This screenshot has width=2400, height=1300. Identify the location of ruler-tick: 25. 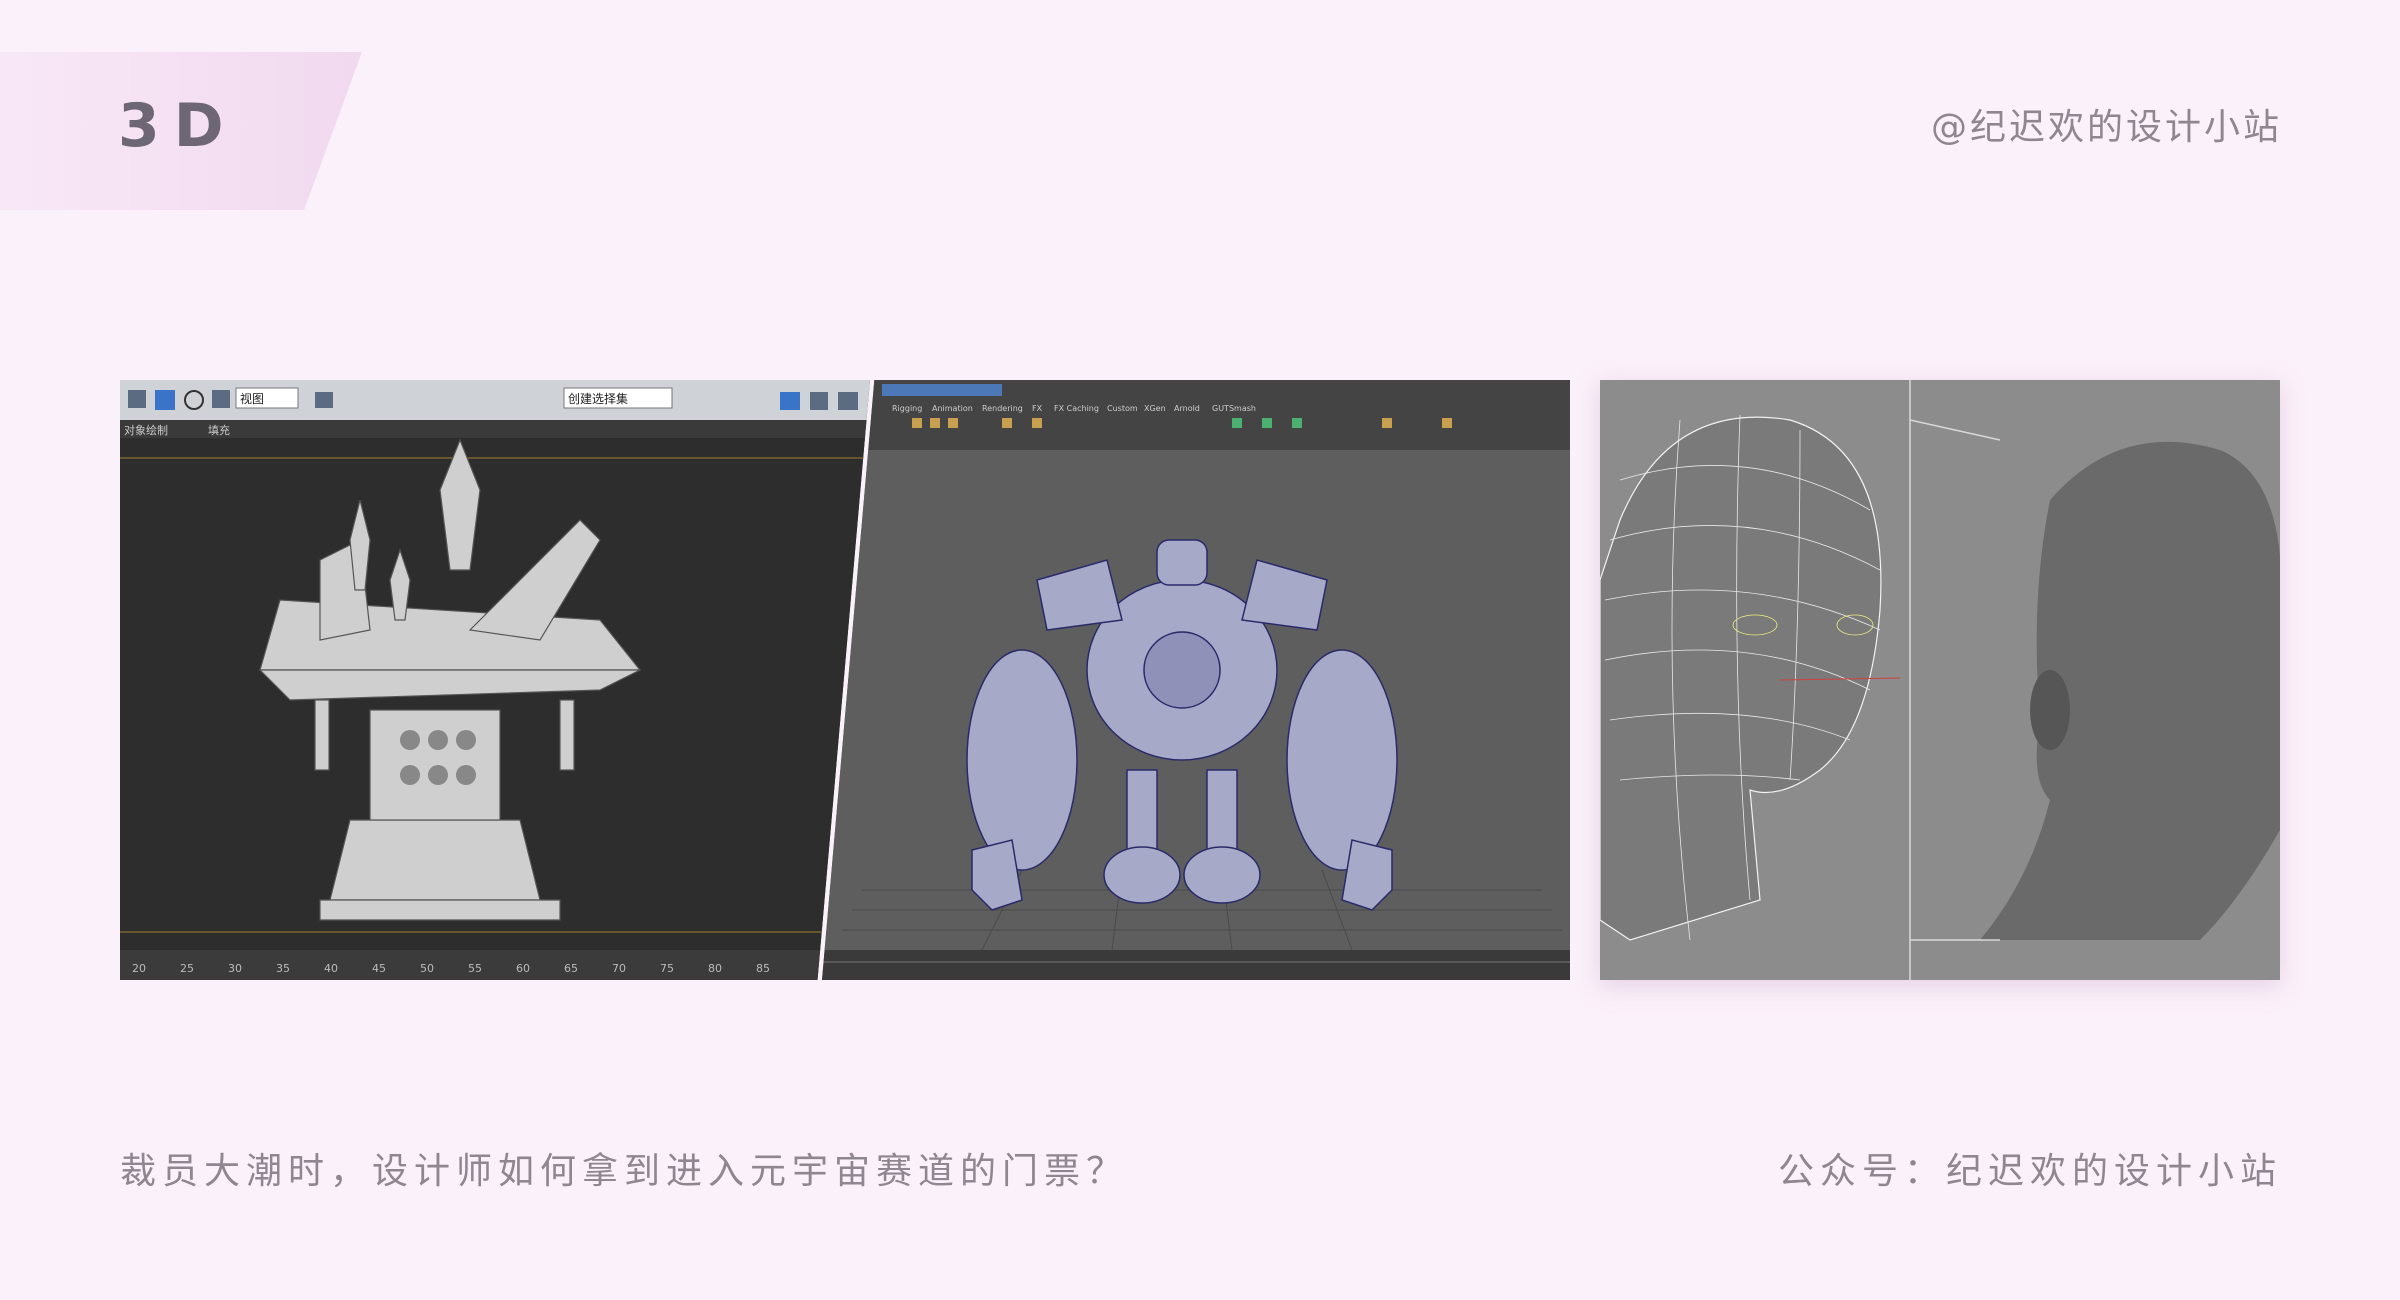
(187, 968).